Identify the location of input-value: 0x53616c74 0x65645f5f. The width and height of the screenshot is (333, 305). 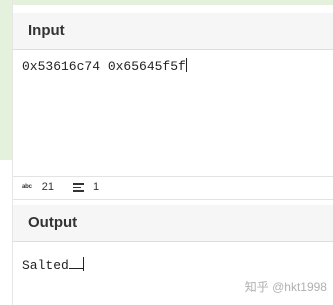
(104, 66).